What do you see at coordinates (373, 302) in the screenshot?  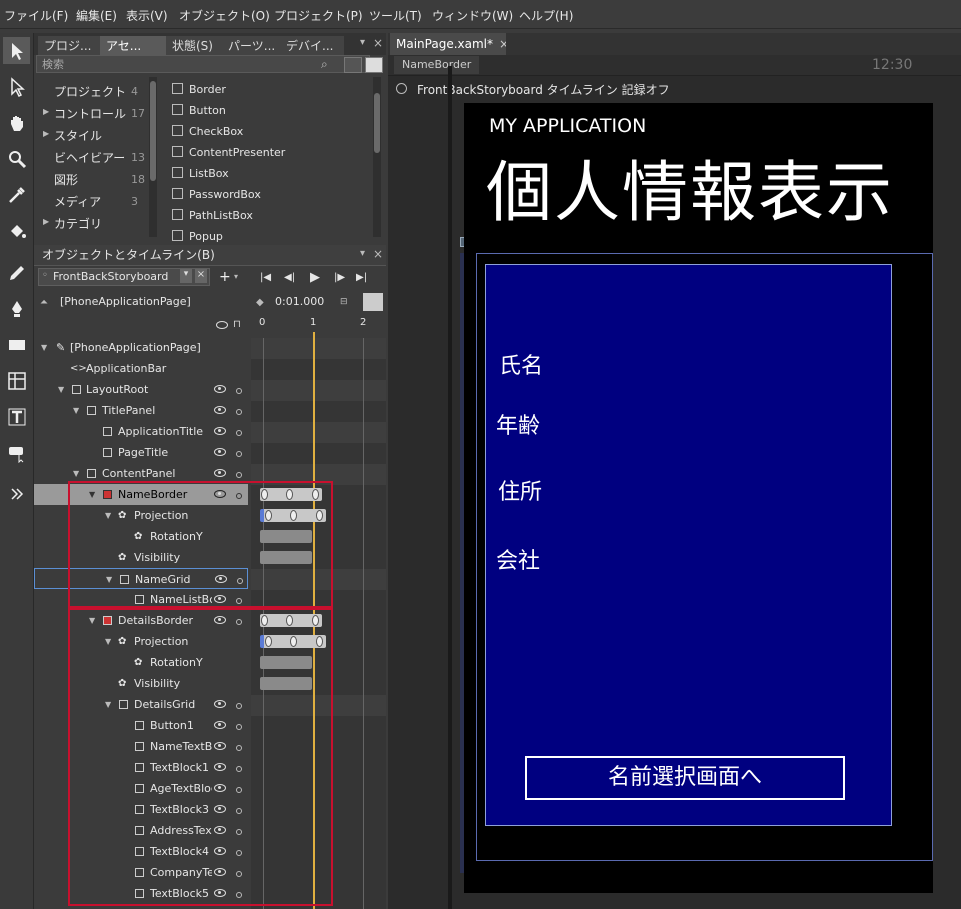 I see `snap-icon` at bounding box center [373, 302].